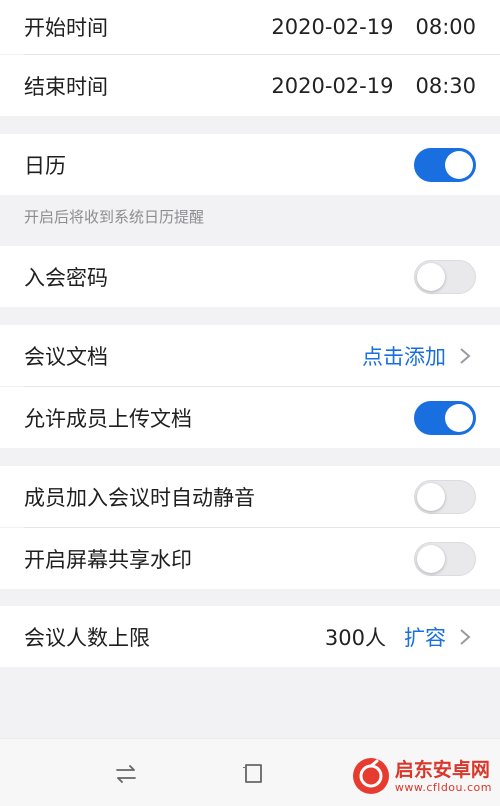  I want to click on allow-upload-row: 允许成员上传文档, so click(250, 417).